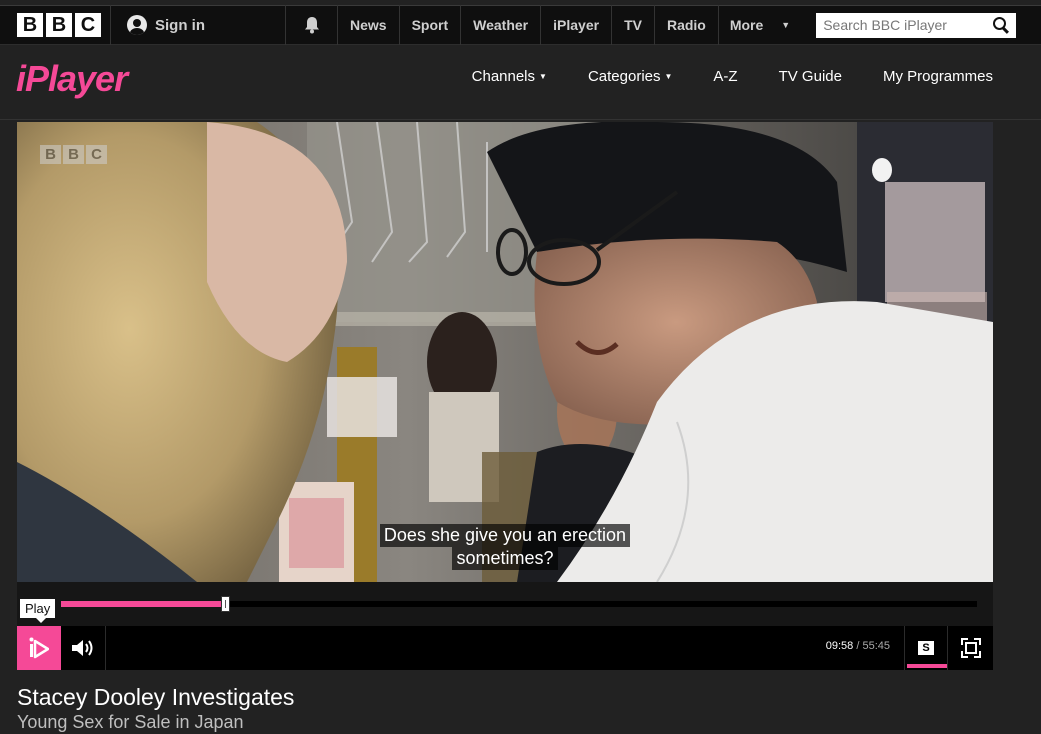  I want to click on nav-link-tv: TV, so click(632, 25).